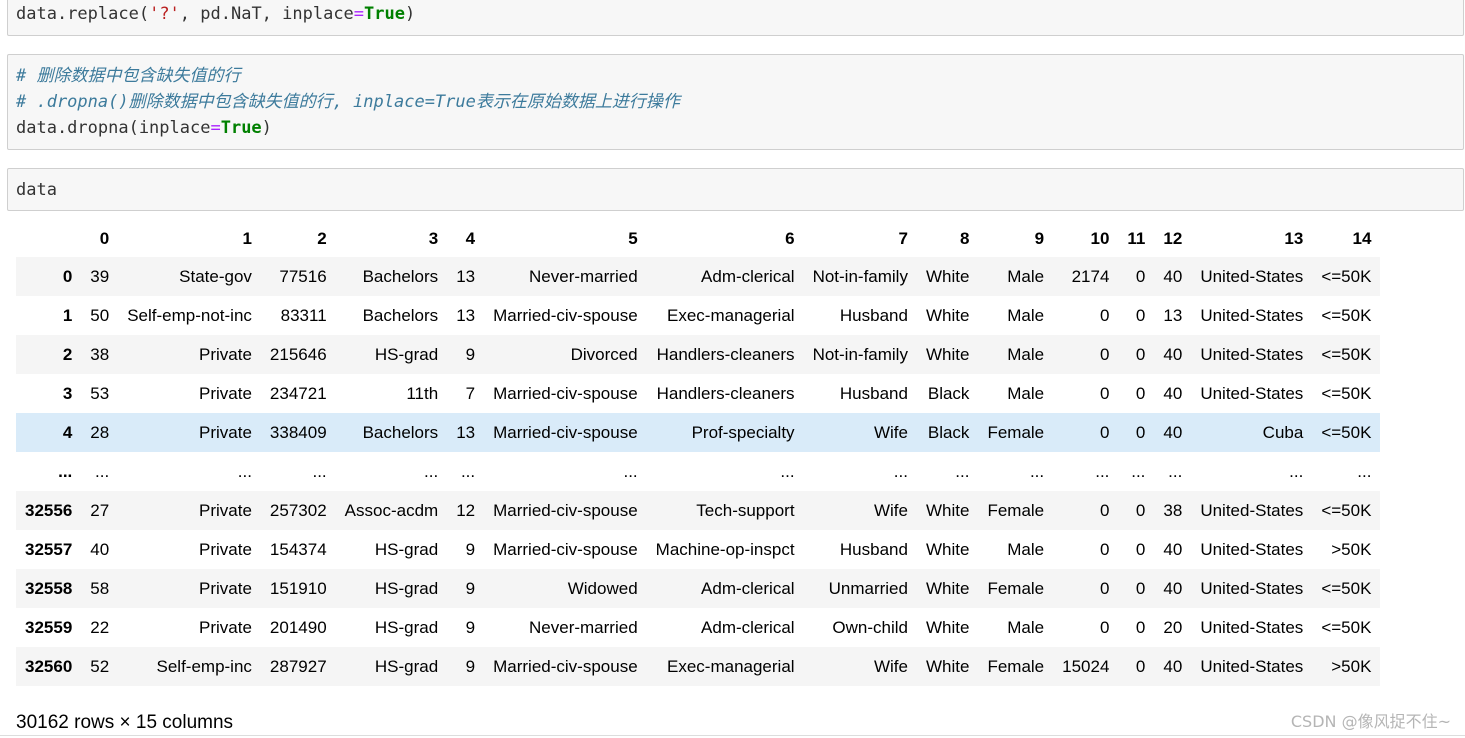 The height and width of the screenshot is (738, 1465). What do you see at coordinates (298, 666) in the screenshot?
I see `table-cell: 287927` at bounding box center [298, 666].